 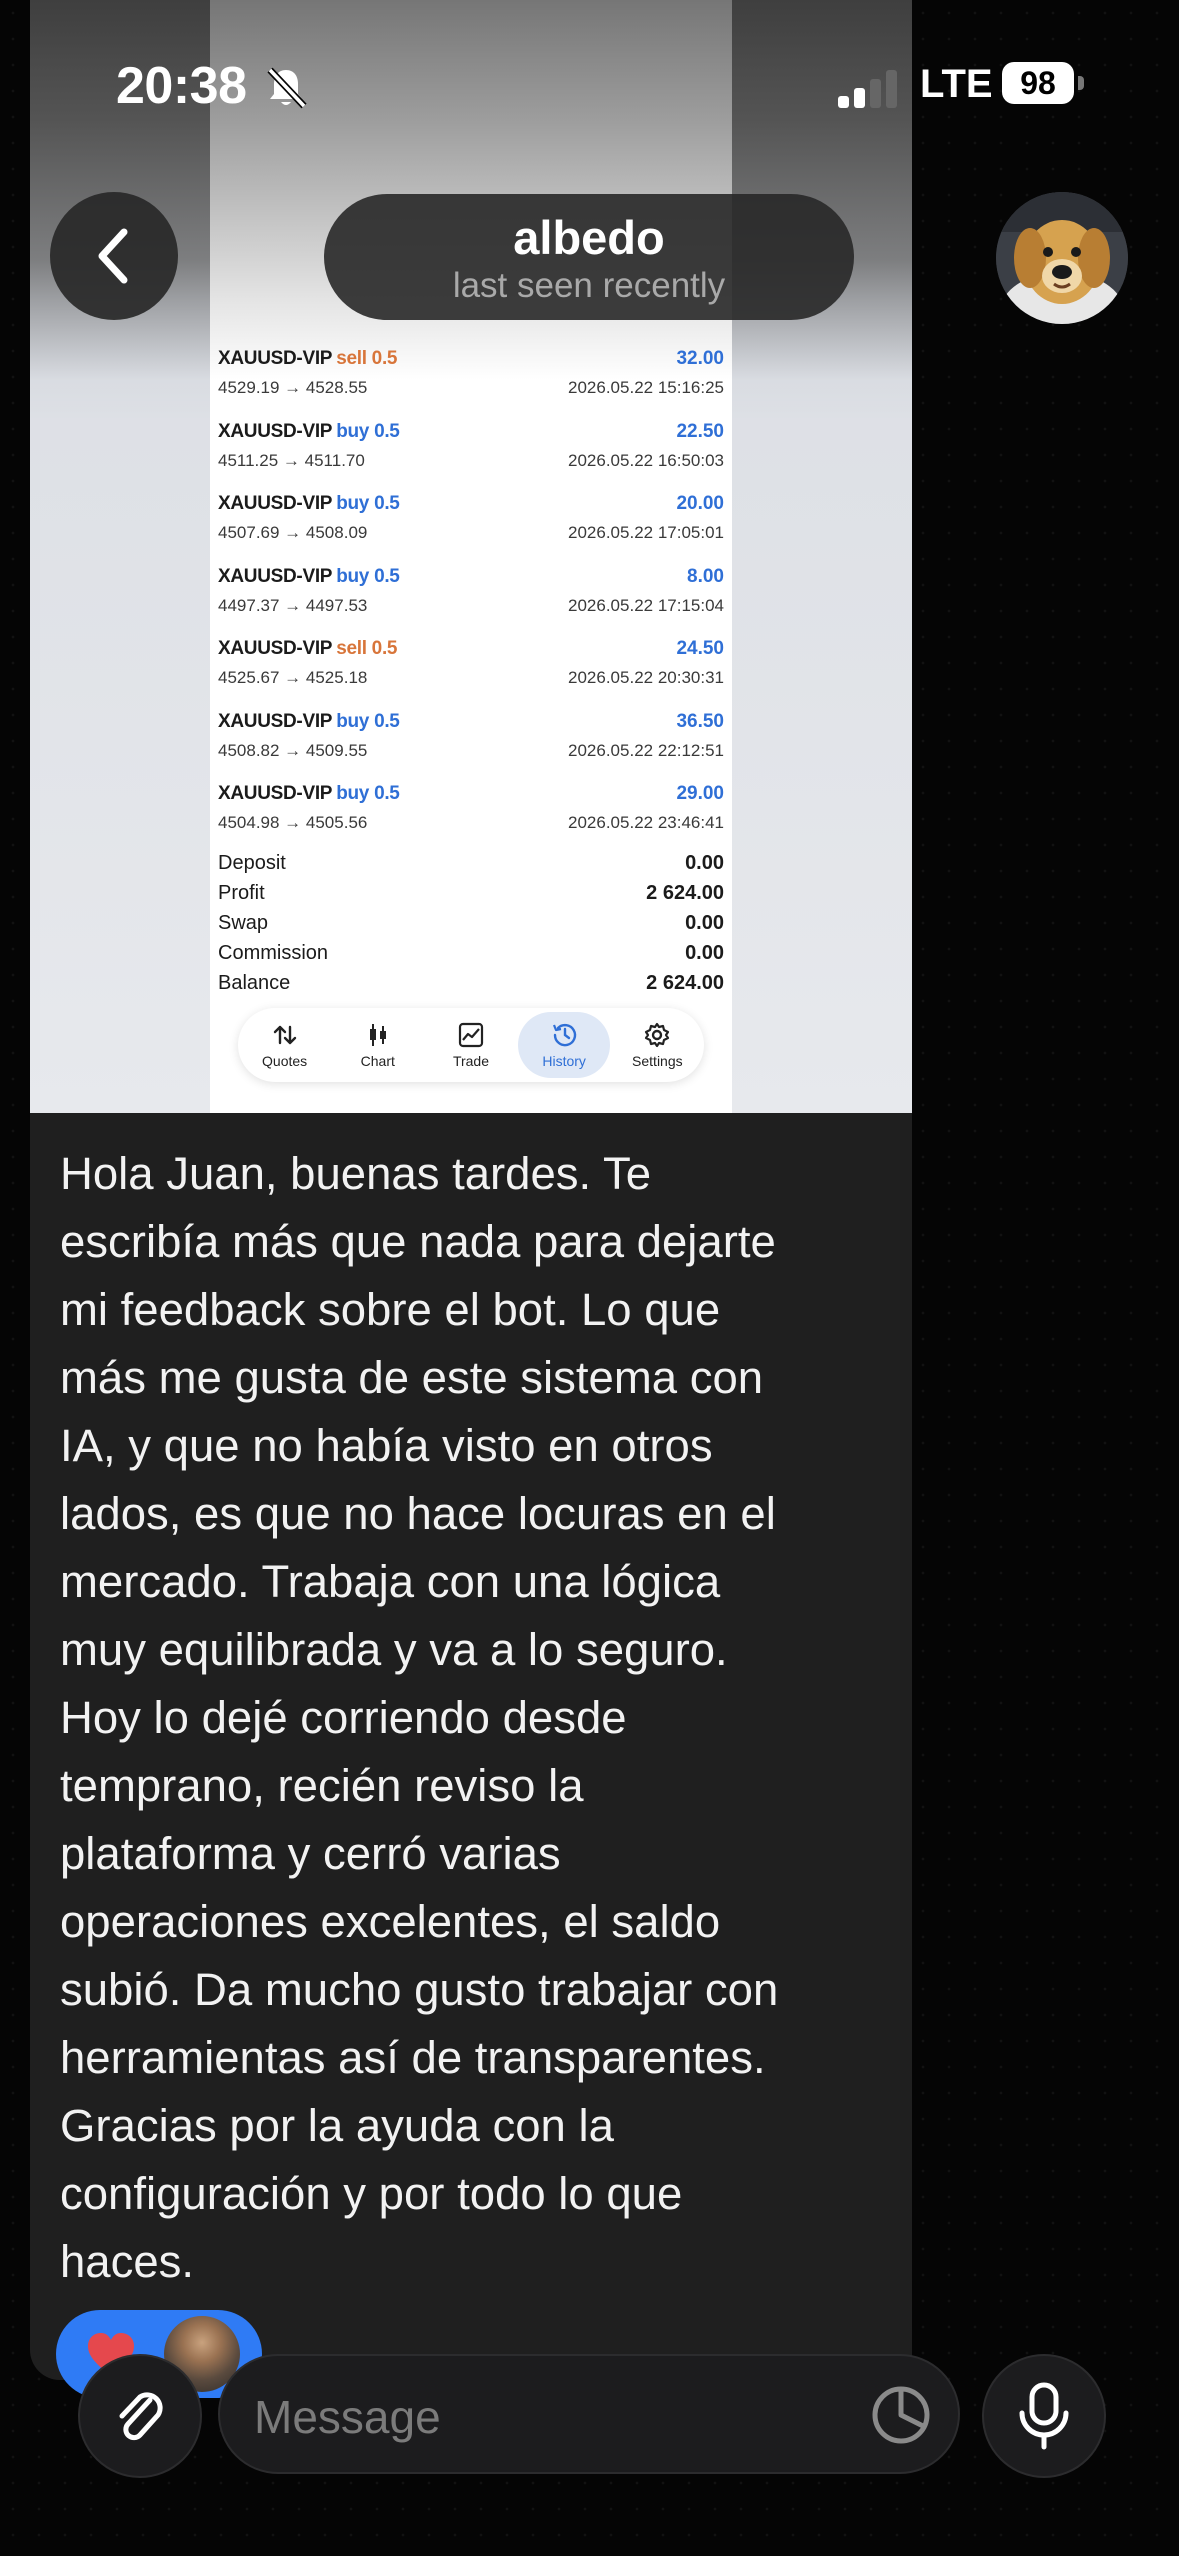 What do you see at coordinates (273, 953) in the screenshot?
I see `summary-label: Commission` at bounding box center [273, 953].